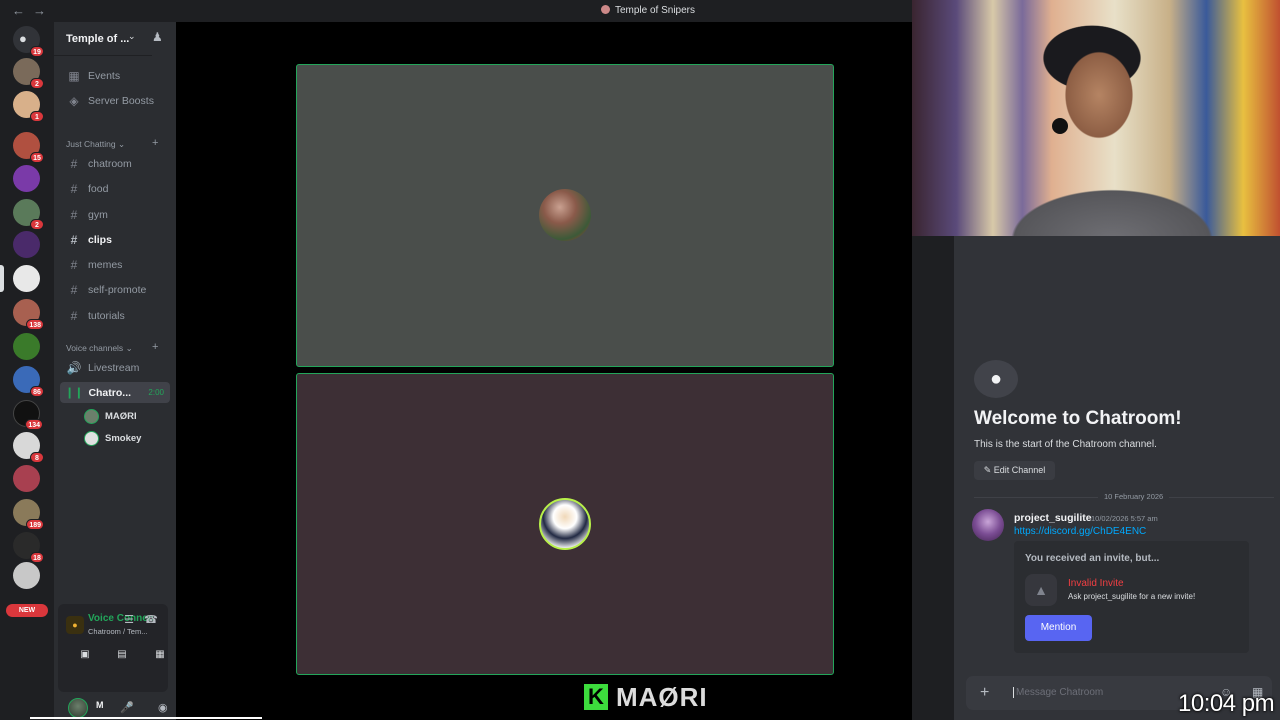 The image size is (1280, 720). What do you see at coordinates (28, 547) in the screenshot?
I see `server-icon-14: 18` at bounding box center [28, 547].